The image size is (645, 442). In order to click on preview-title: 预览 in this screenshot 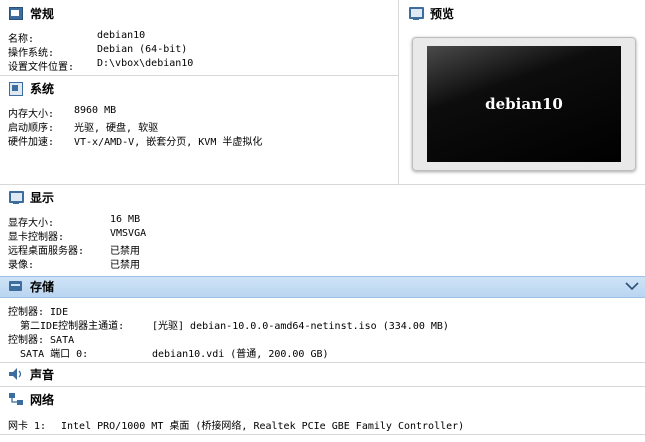, I will do `click(442, 13)`.